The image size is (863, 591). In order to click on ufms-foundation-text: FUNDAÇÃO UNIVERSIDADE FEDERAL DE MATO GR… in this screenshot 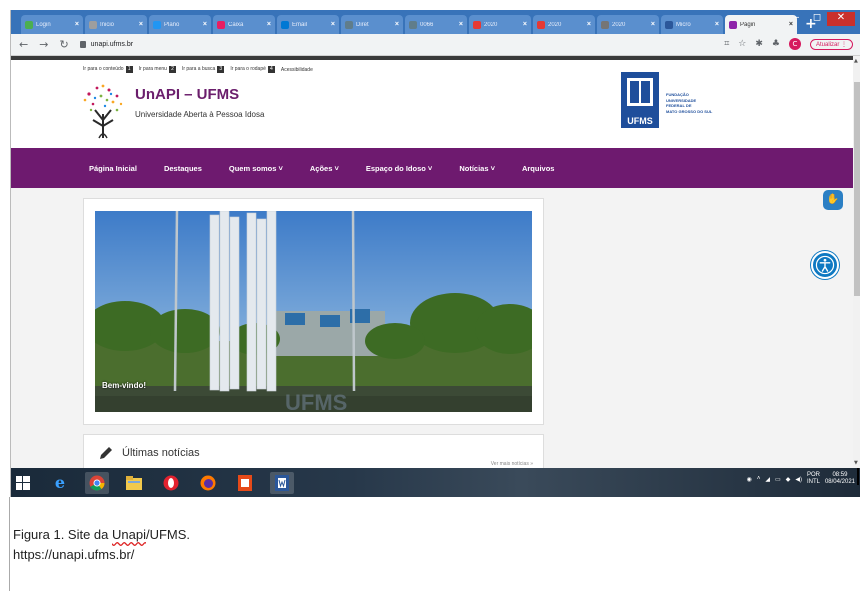, I will do `click(689, 103)`.